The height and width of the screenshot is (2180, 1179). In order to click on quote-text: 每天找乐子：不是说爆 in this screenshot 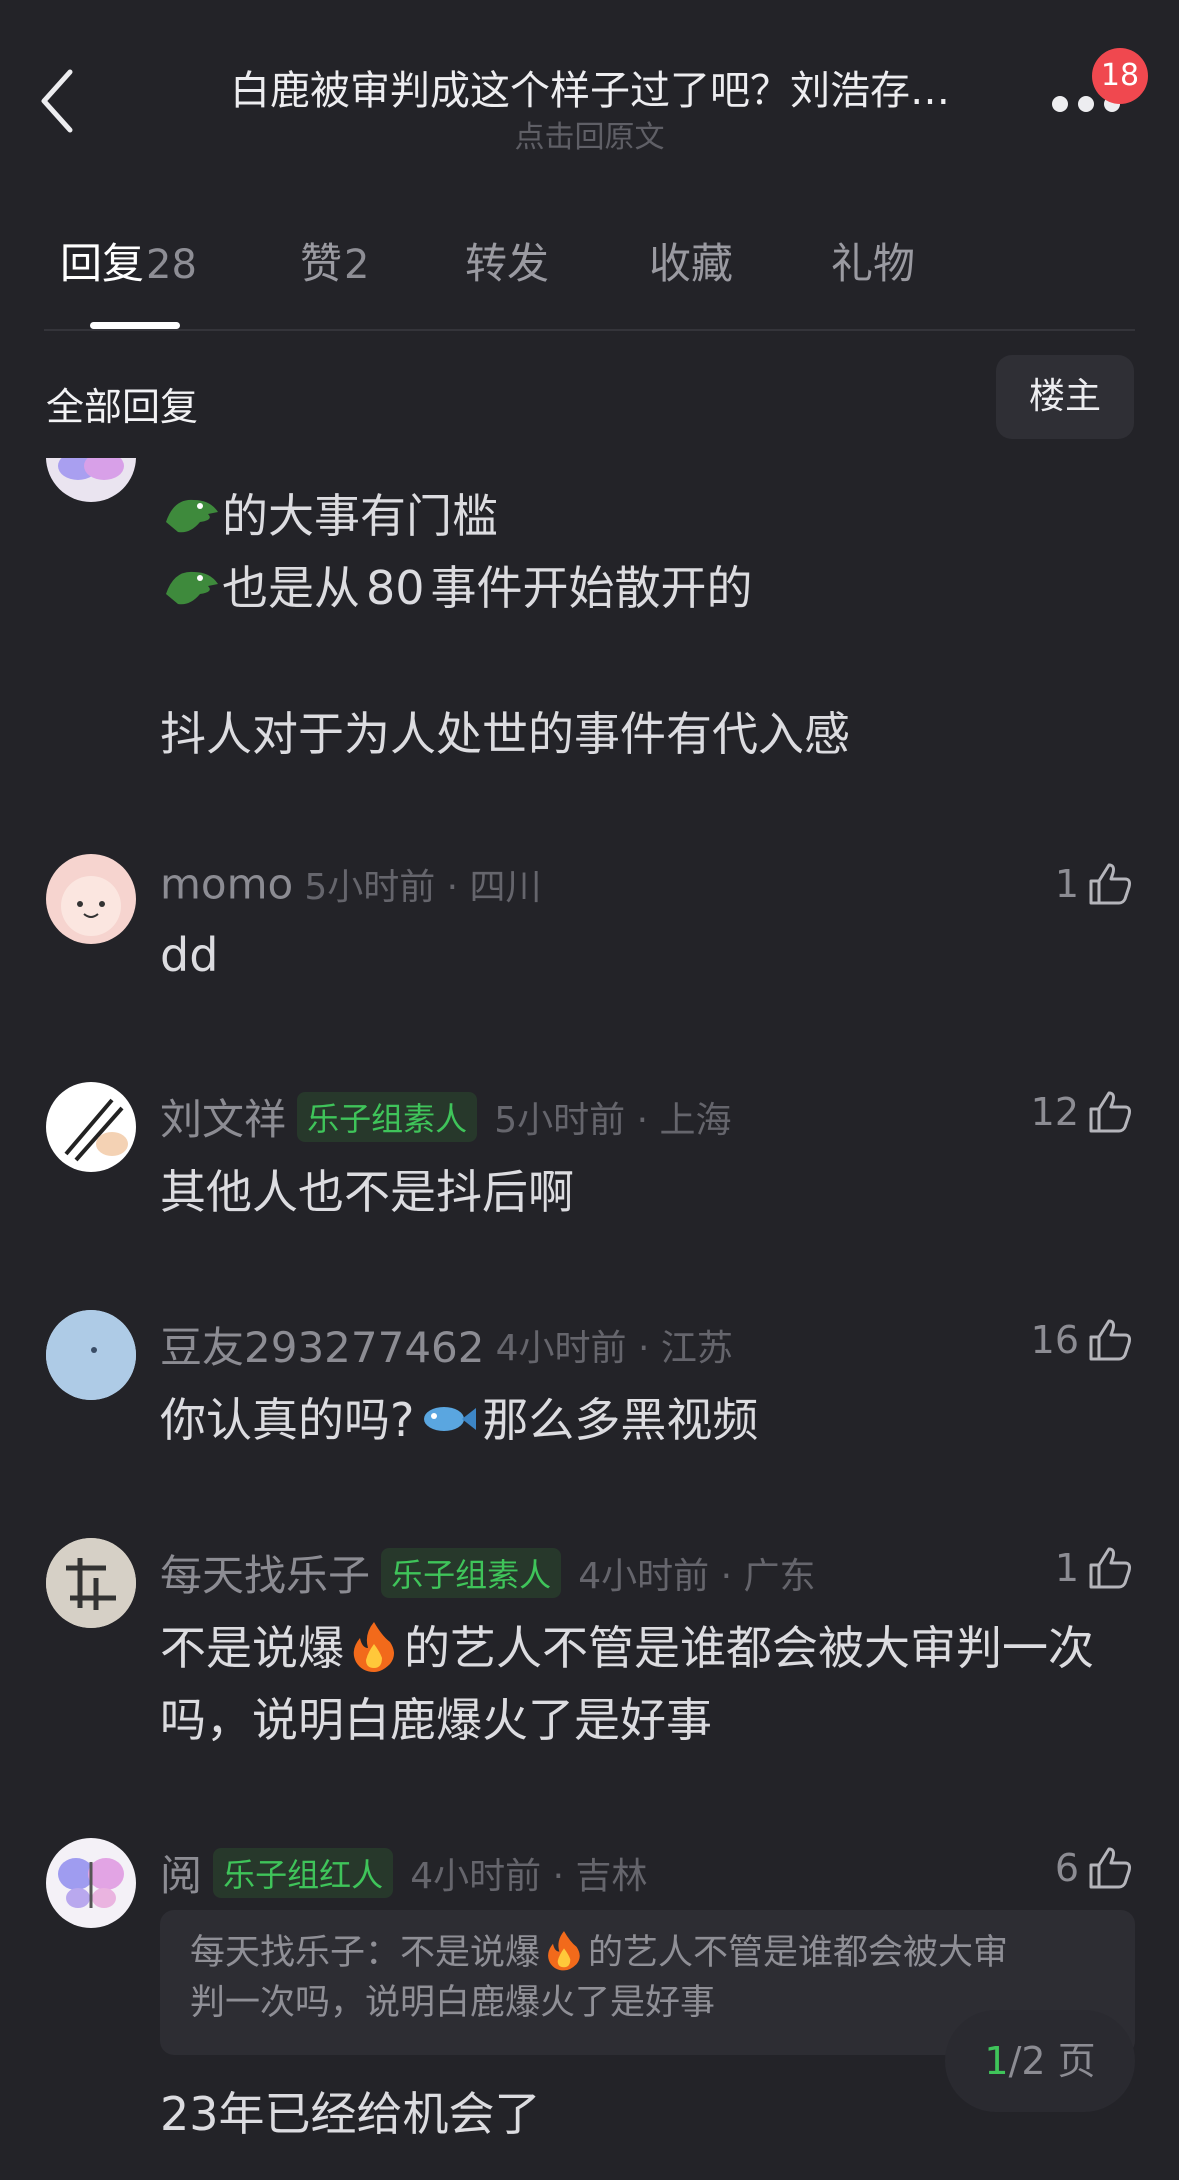, I will do `click(365, 1953)`.